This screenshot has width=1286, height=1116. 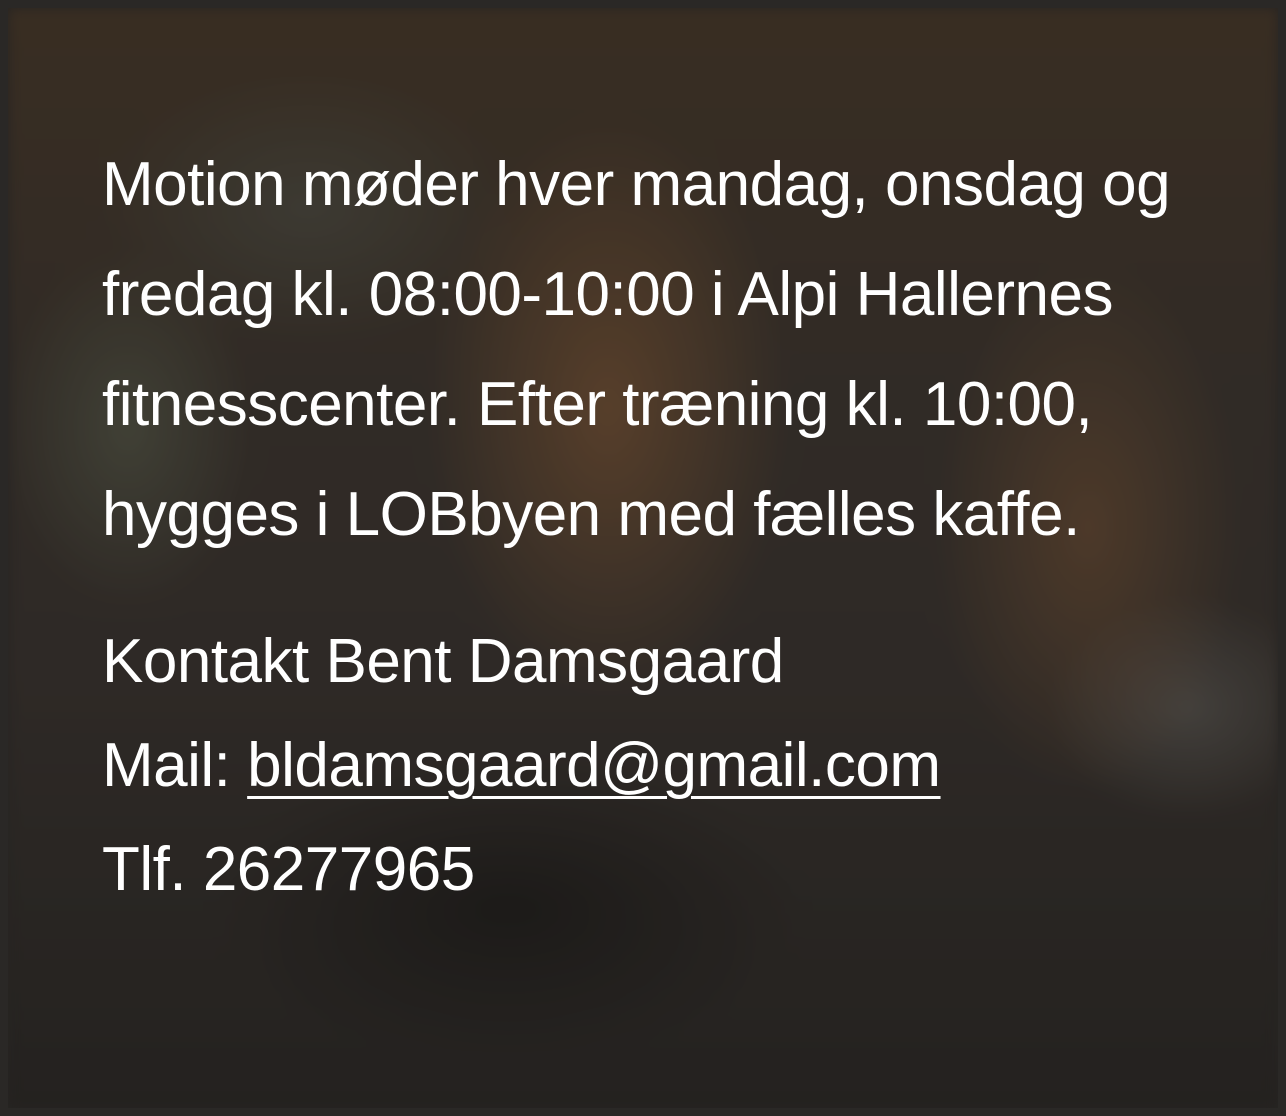 What do you see at coordinates (175, 765) in the screenshot?
I see `mail-label: Mail:` at bounding box center [175, 765].